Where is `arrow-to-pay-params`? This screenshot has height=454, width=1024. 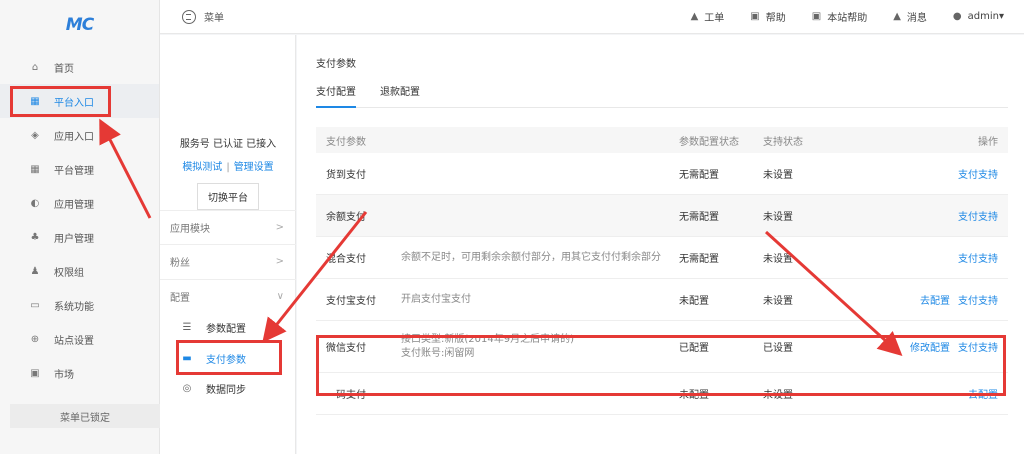
arrow-to-pay-params is located at coordinates (315, 277).